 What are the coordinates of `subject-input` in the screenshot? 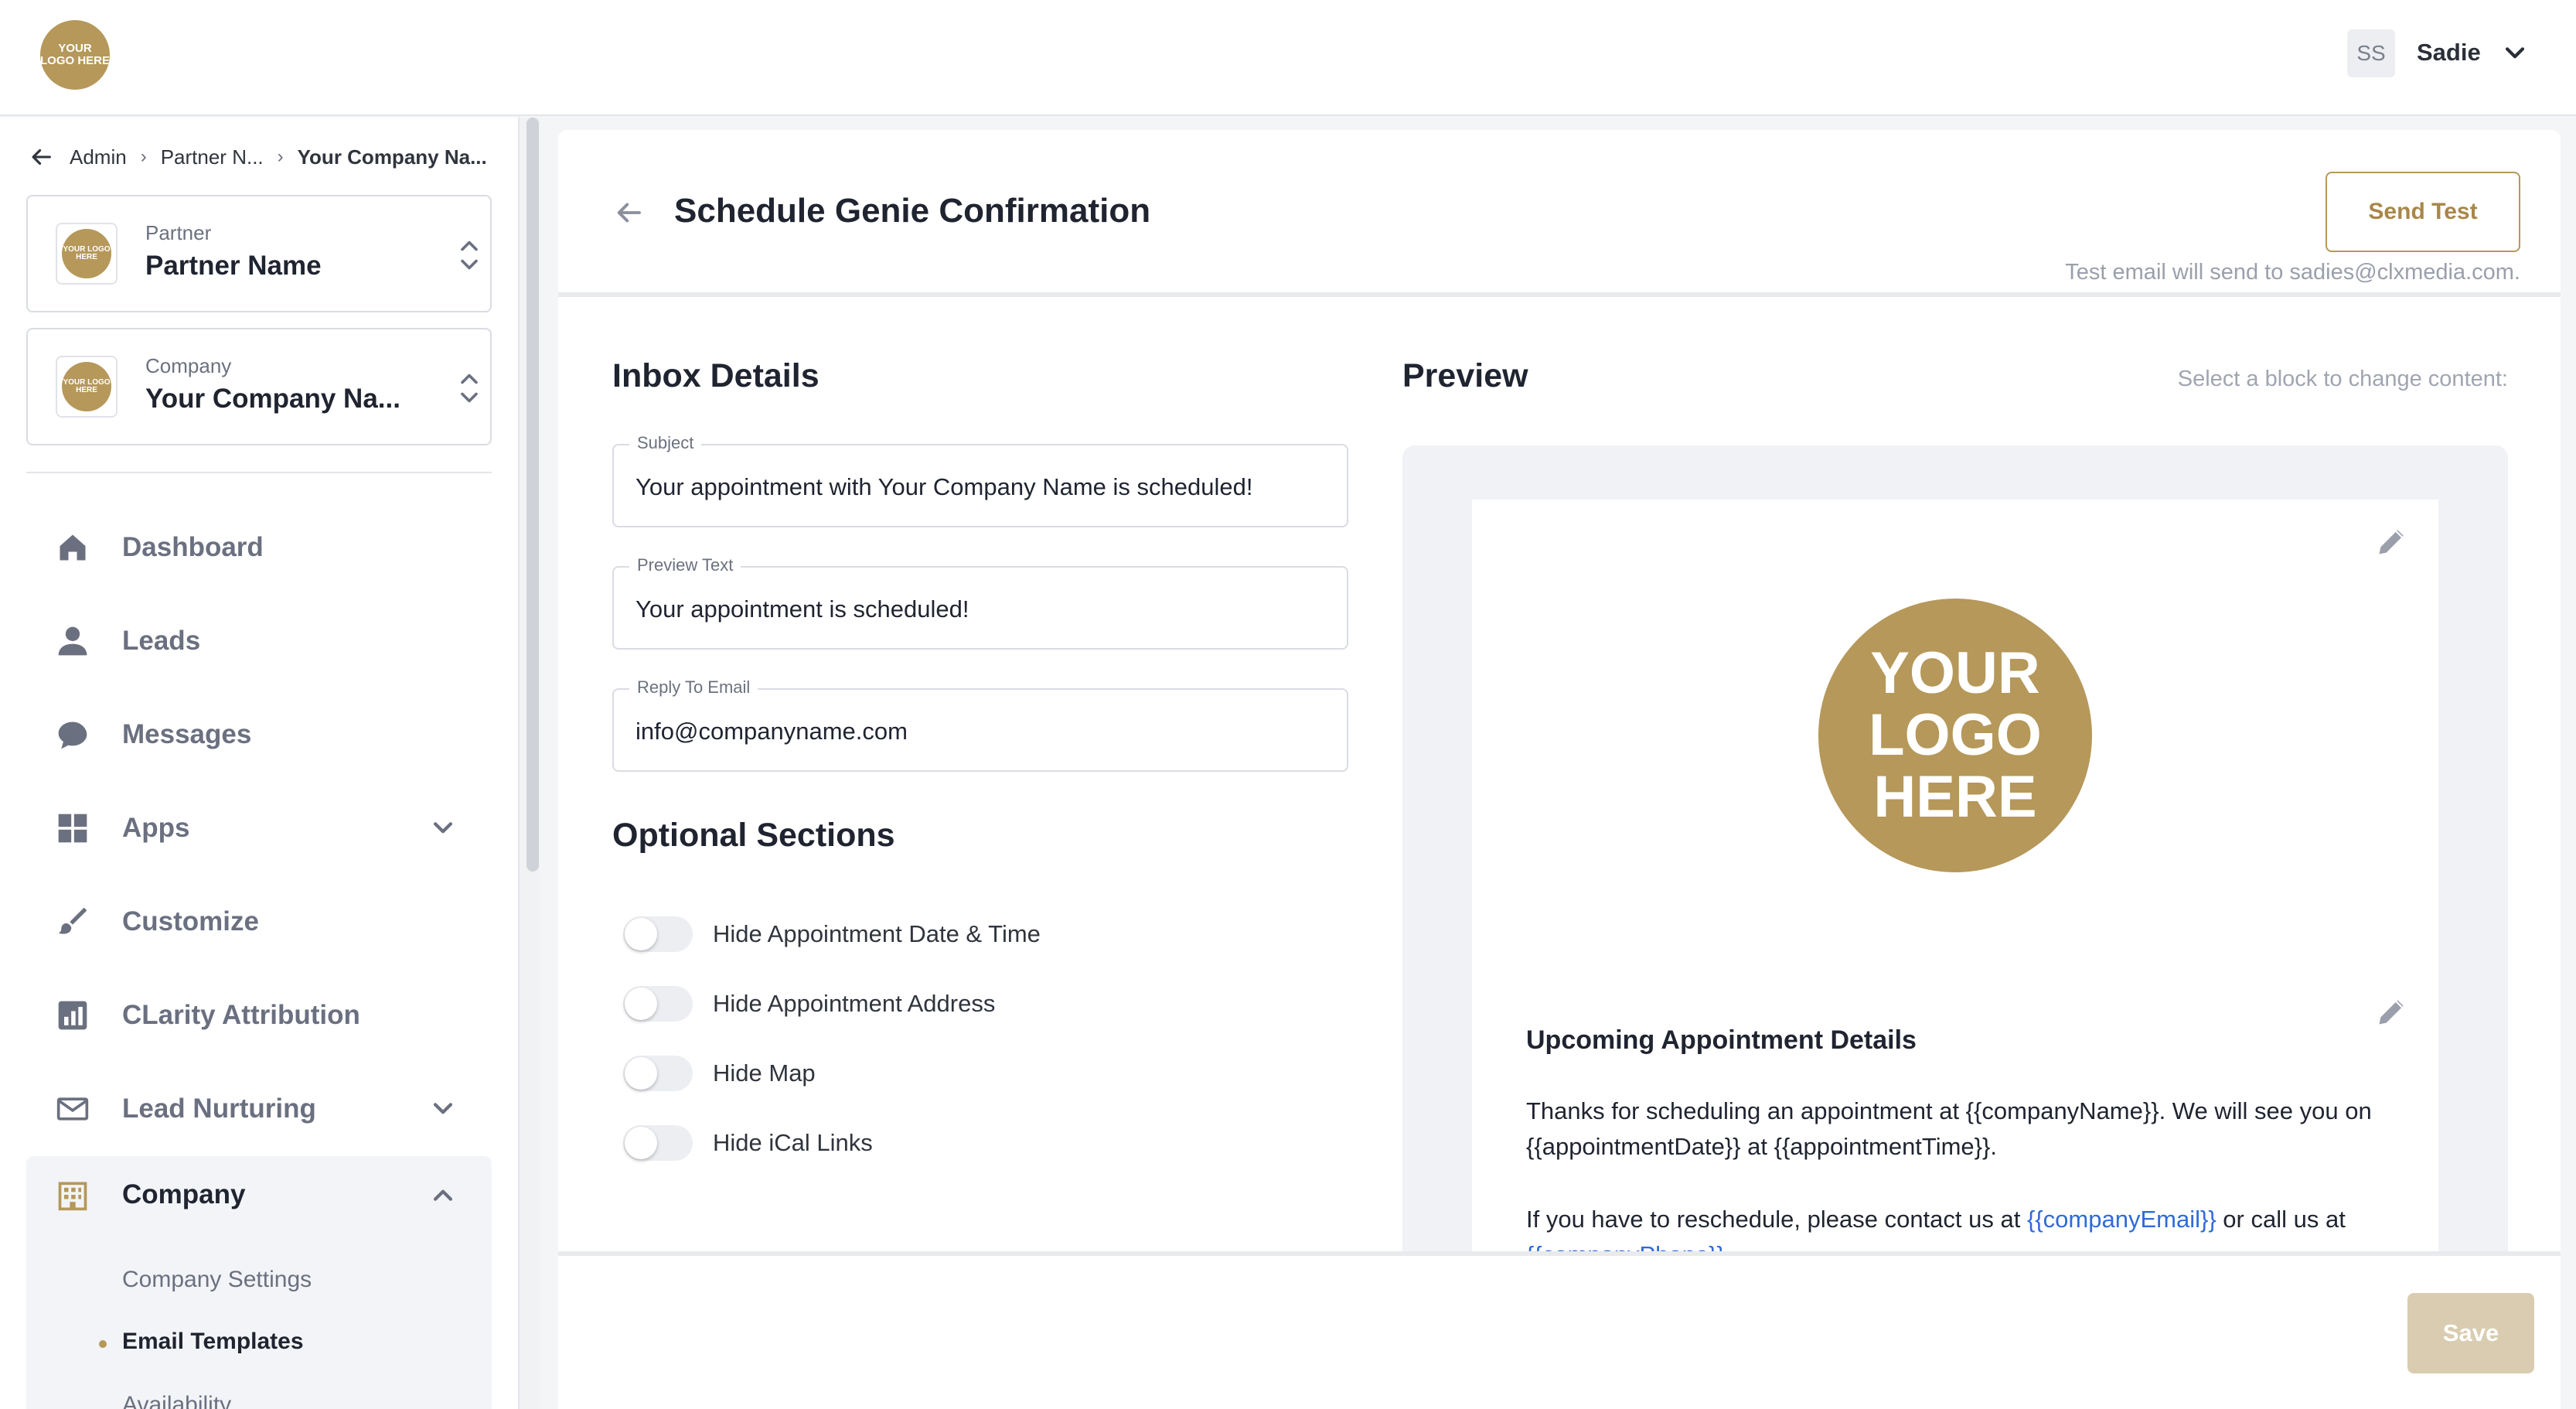 It's located at (979, 487).